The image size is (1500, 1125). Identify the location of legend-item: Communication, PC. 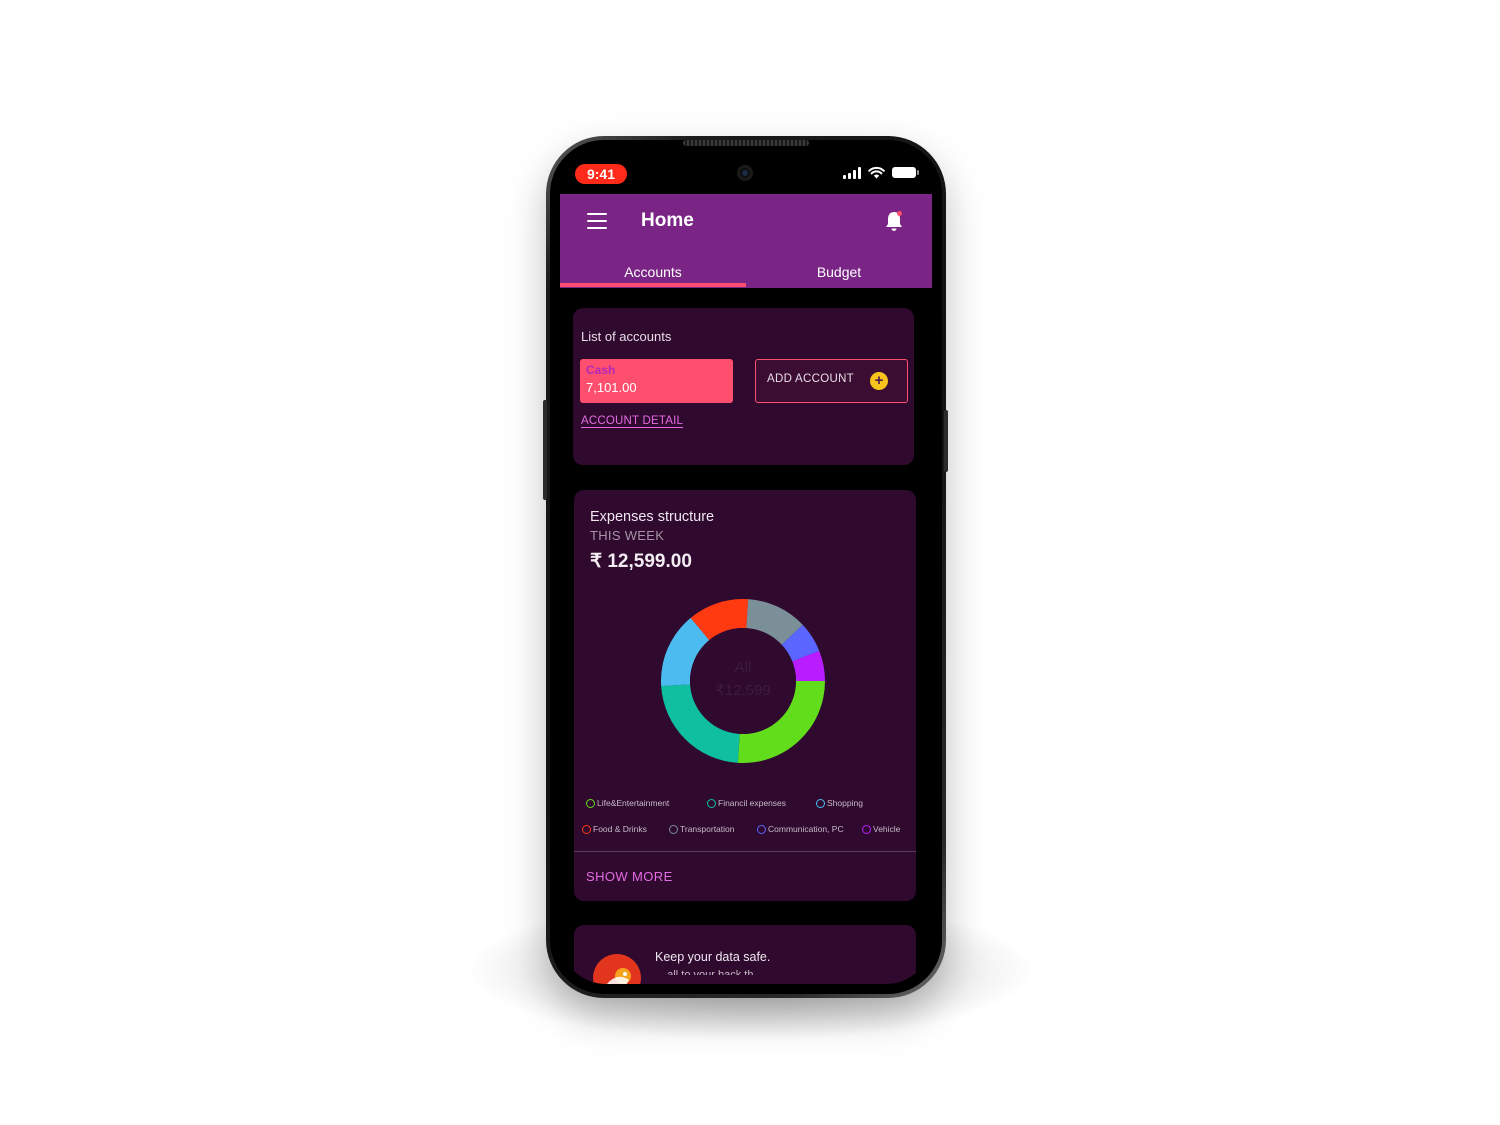
(800, 829).